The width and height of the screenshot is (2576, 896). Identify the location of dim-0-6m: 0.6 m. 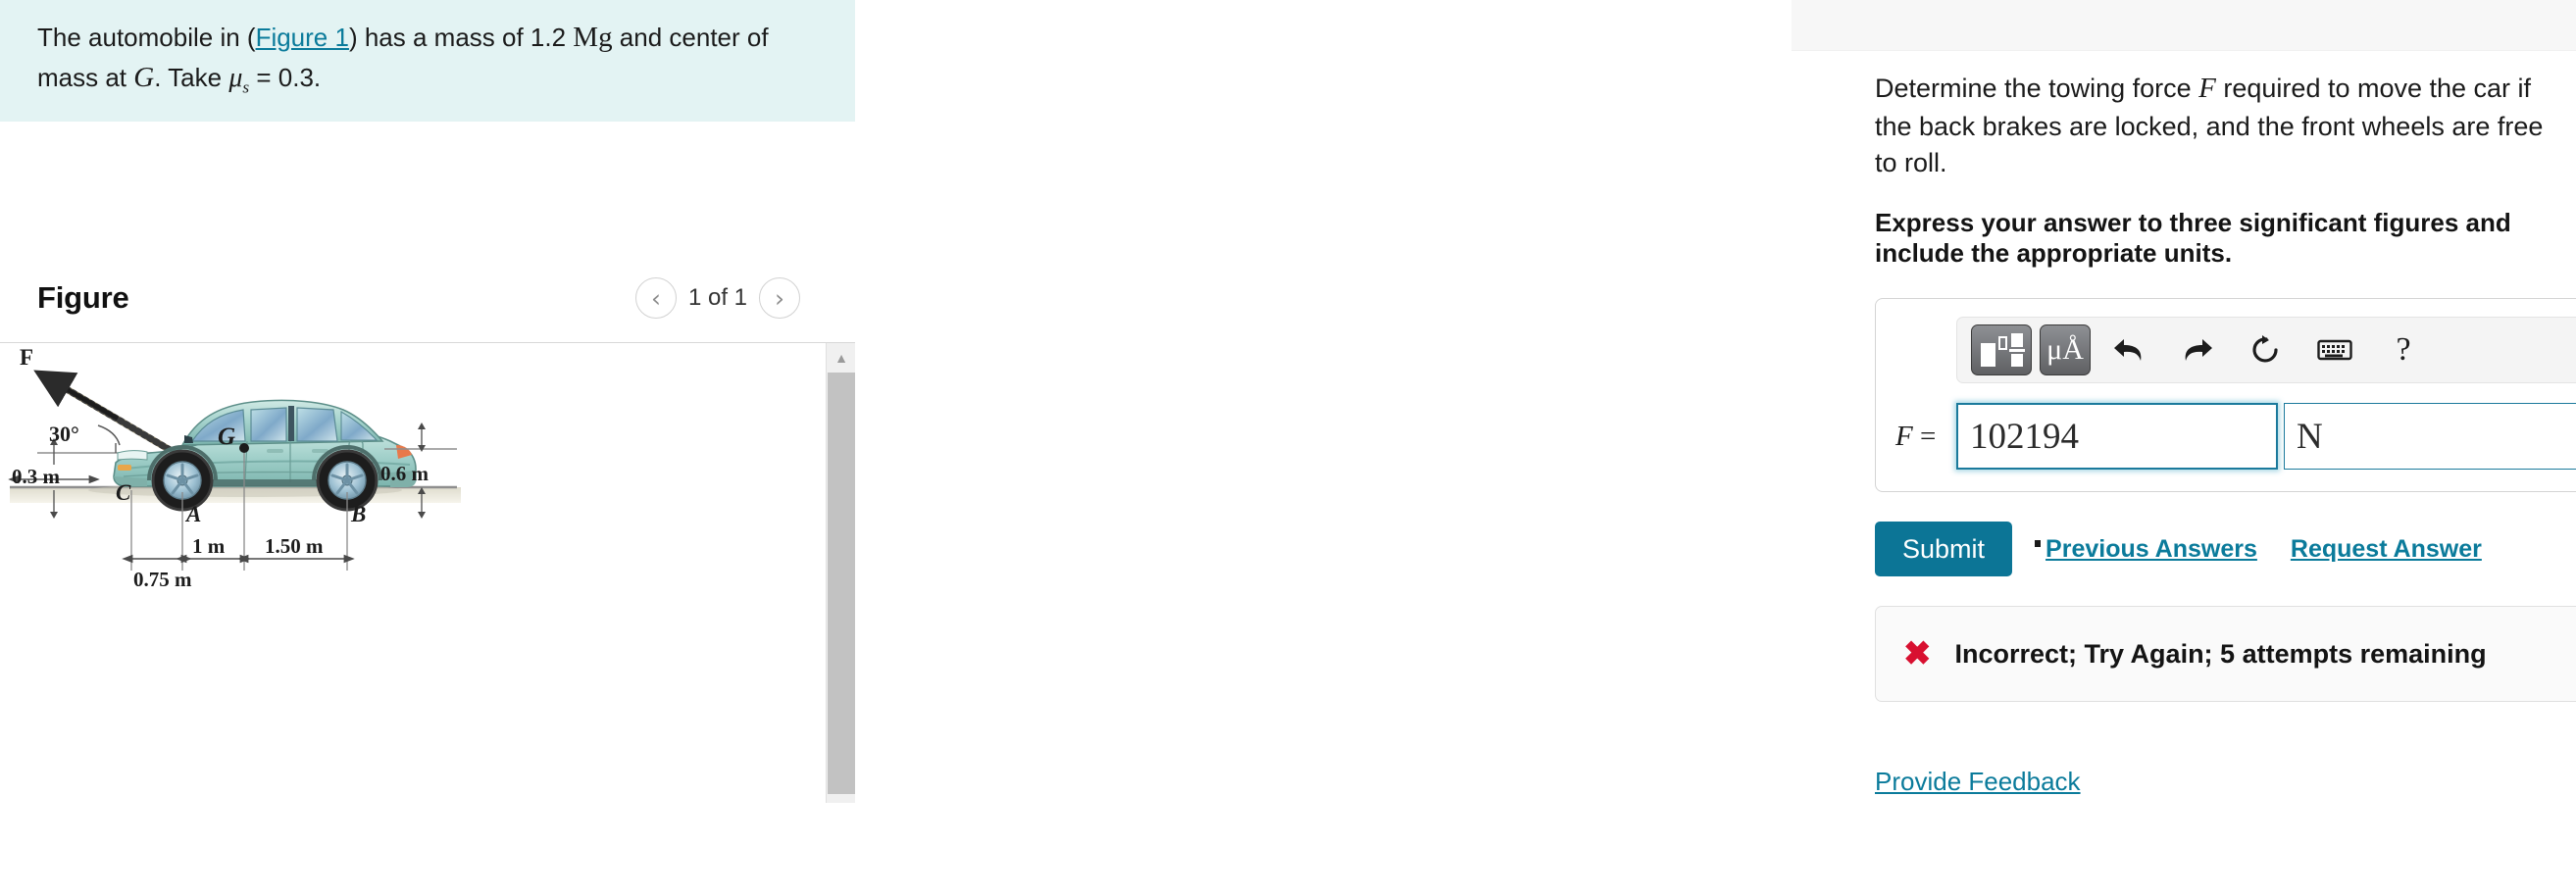
(404, 474).